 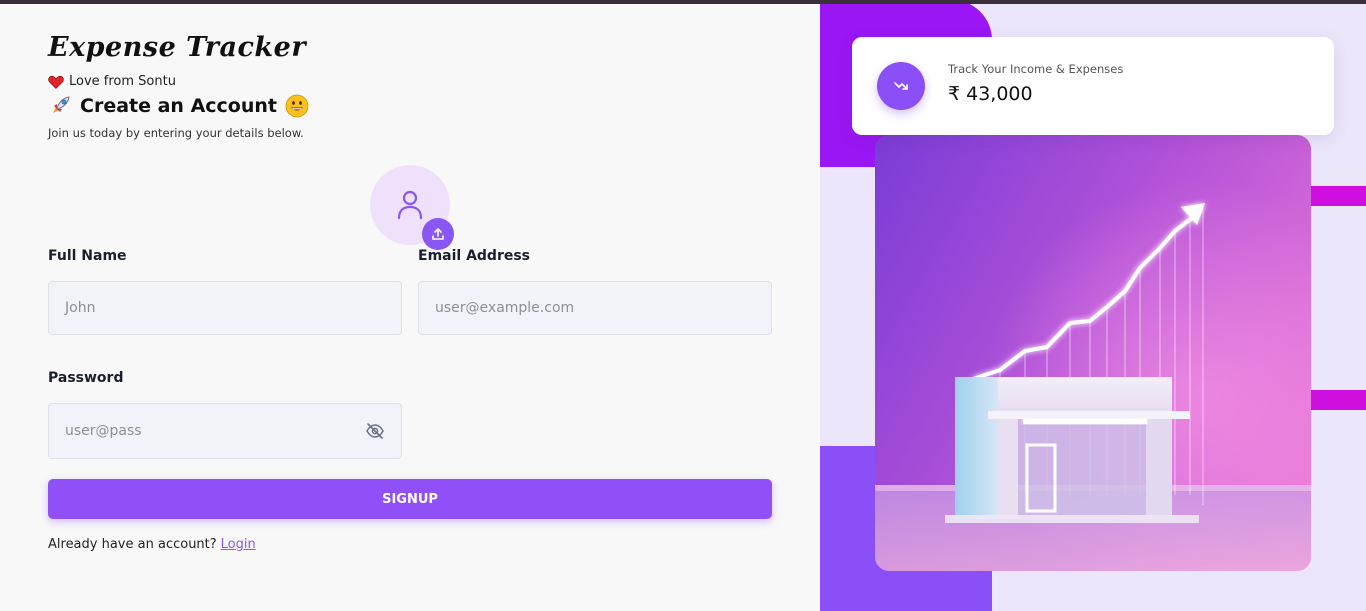 I want to click on login-prompt: Already have an account? Login, so click(x=152, y=544).